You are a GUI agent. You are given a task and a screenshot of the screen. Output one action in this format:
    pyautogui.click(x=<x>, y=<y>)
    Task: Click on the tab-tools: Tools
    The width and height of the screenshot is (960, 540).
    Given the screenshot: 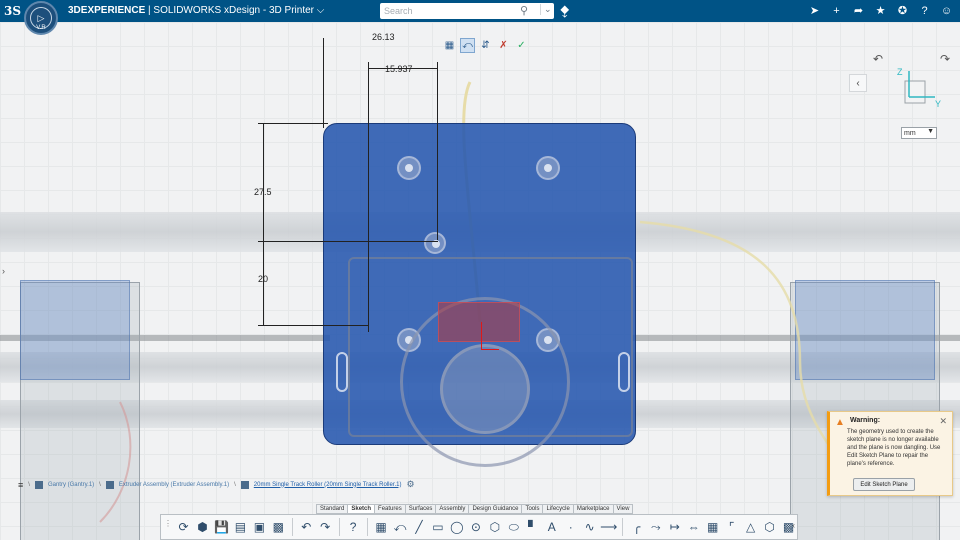 What is the action you would take?
    pyautogui.click(x=532, y=509)
    